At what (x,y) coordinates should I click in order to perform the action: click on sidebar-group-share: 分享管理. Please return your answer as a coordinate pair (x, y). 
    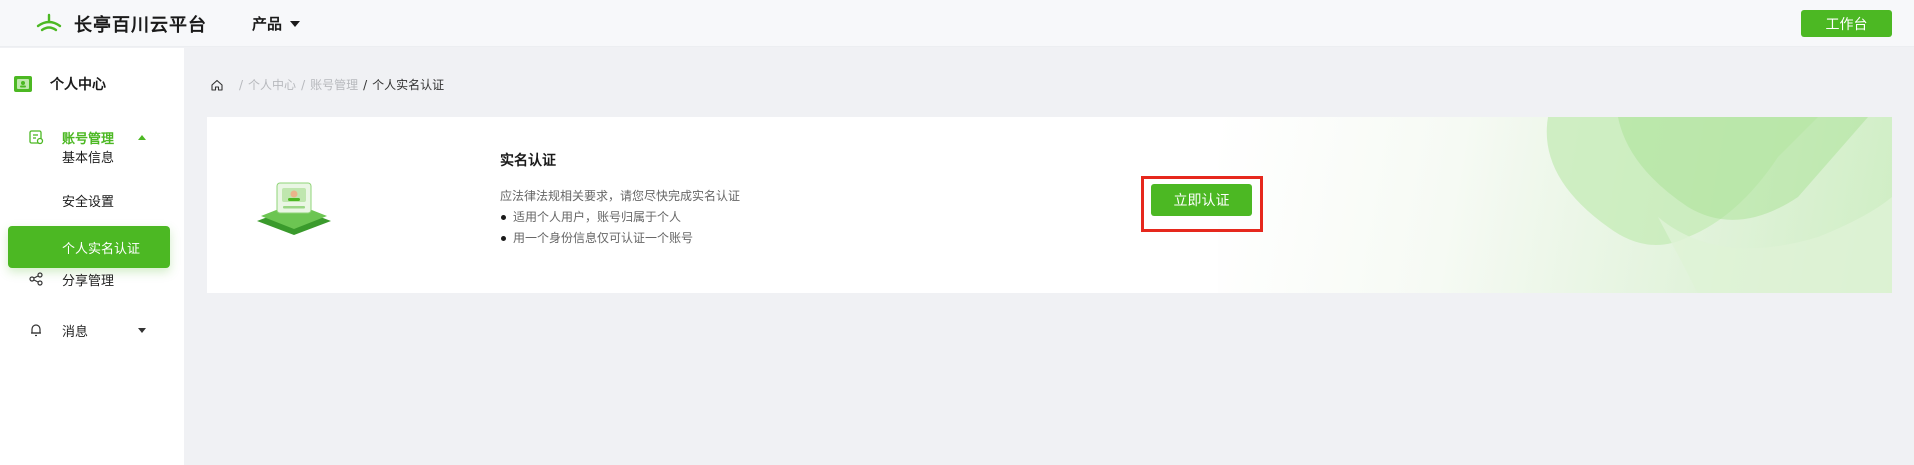
    Looking at the image, I should click on (92, 279).